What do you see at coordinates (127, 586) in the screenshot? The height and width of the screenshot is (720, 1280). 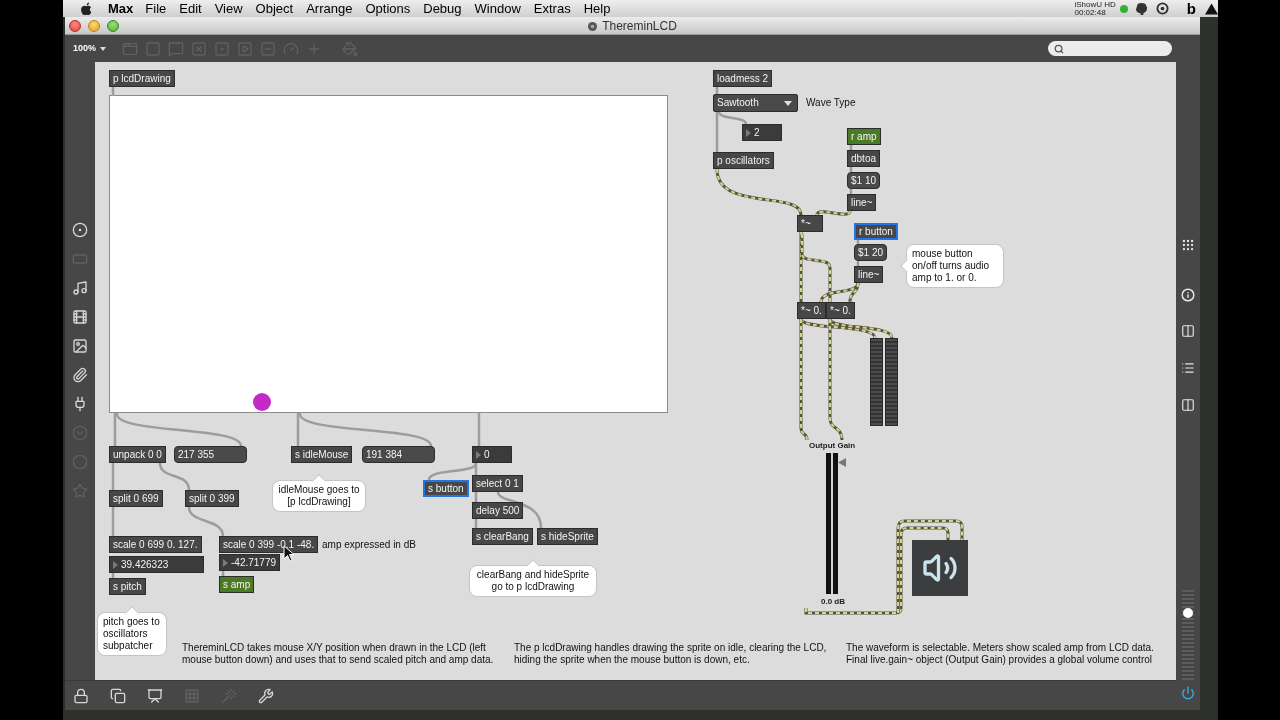 I see `patcher-object: s pitch` at bounding box center [127, 586].